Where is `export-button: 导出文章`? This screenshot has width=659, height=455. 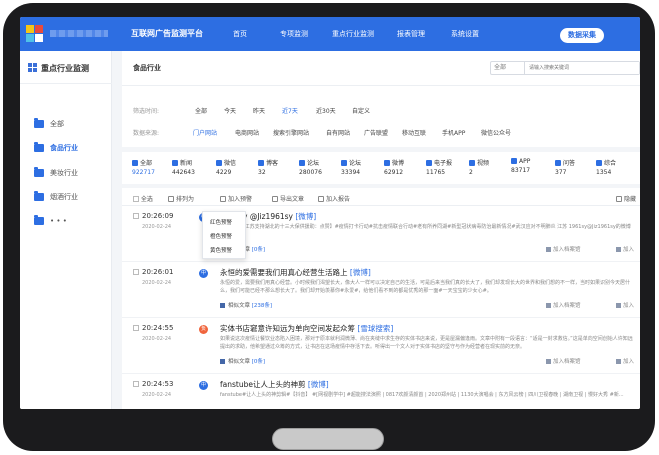 export-button: 导出文章 is located at coordinates (288, 198).